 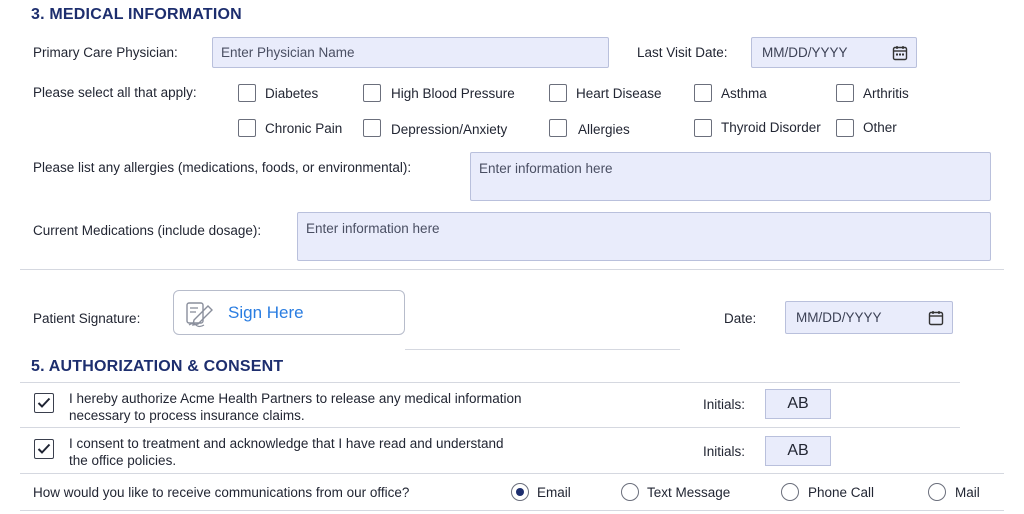 I want to click on consent-line: necessary to process insurance claims., so click(x=187, y=415).